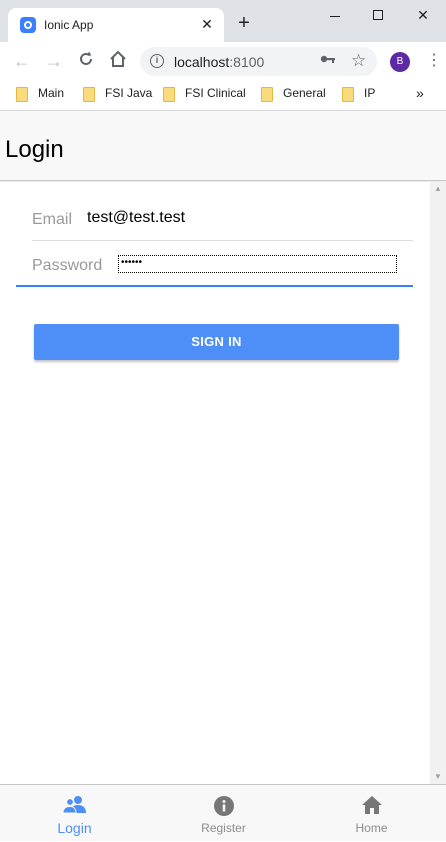 The image size is (446, 842). Describe the element at coordinates (67, 265) in the screenshot. I see `password-label: Password` at that location.